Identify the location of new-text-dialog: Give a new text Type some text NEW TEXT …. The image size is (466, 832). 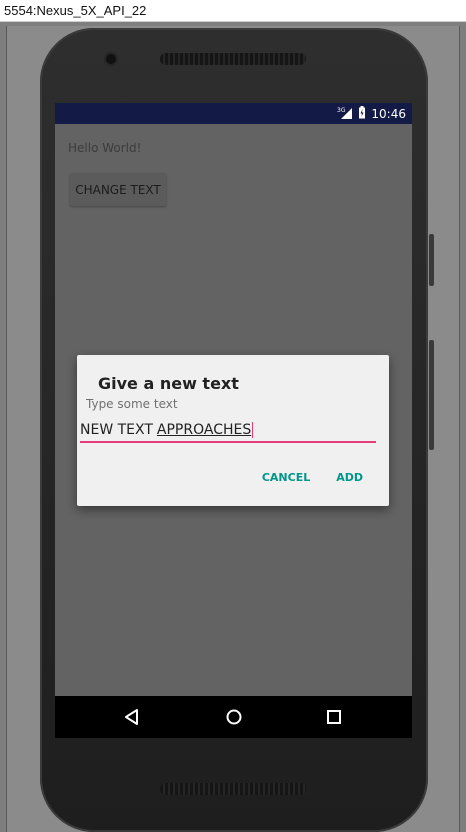
(233, 430).